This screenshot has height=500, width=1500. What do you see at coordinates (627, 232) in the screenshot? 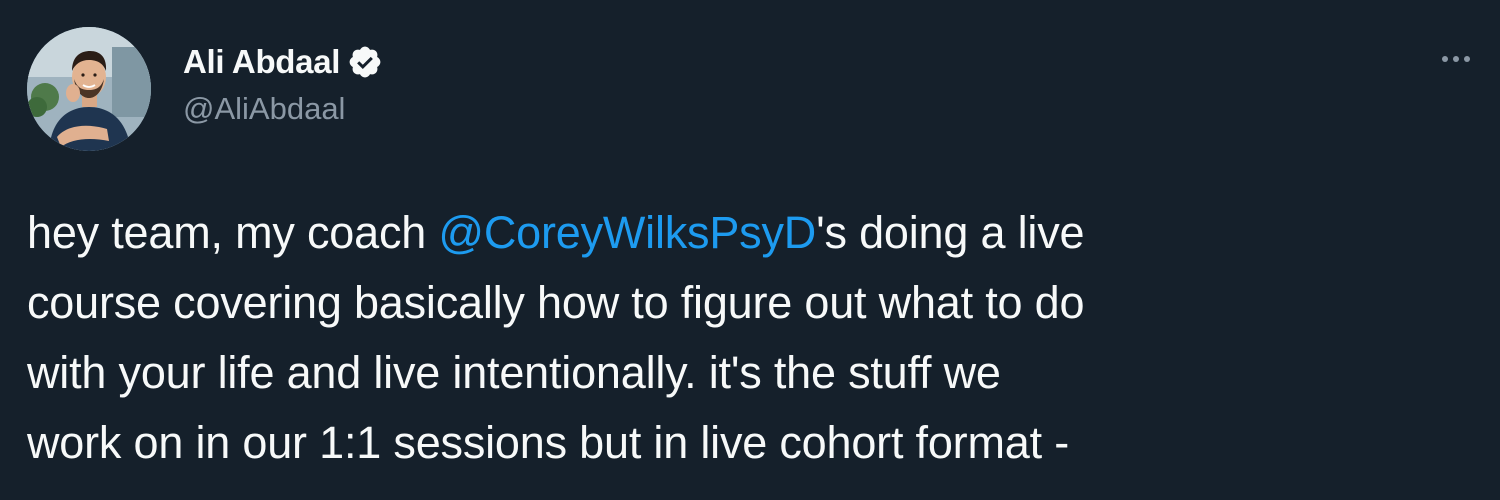
I see `mention-link: @CoreyWilksPsyD` at bounding box center [627, 232].